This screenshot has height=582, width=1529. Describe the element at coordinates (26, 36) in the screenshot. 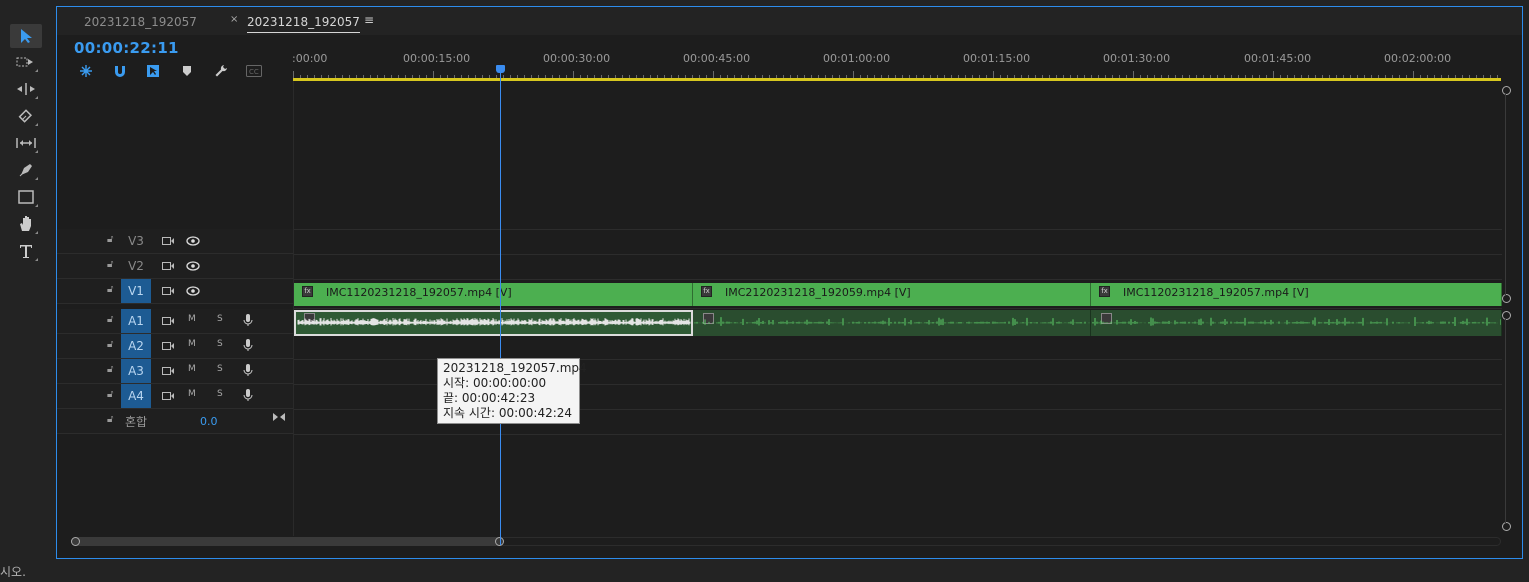

I see `selection-tool-button` at that location.